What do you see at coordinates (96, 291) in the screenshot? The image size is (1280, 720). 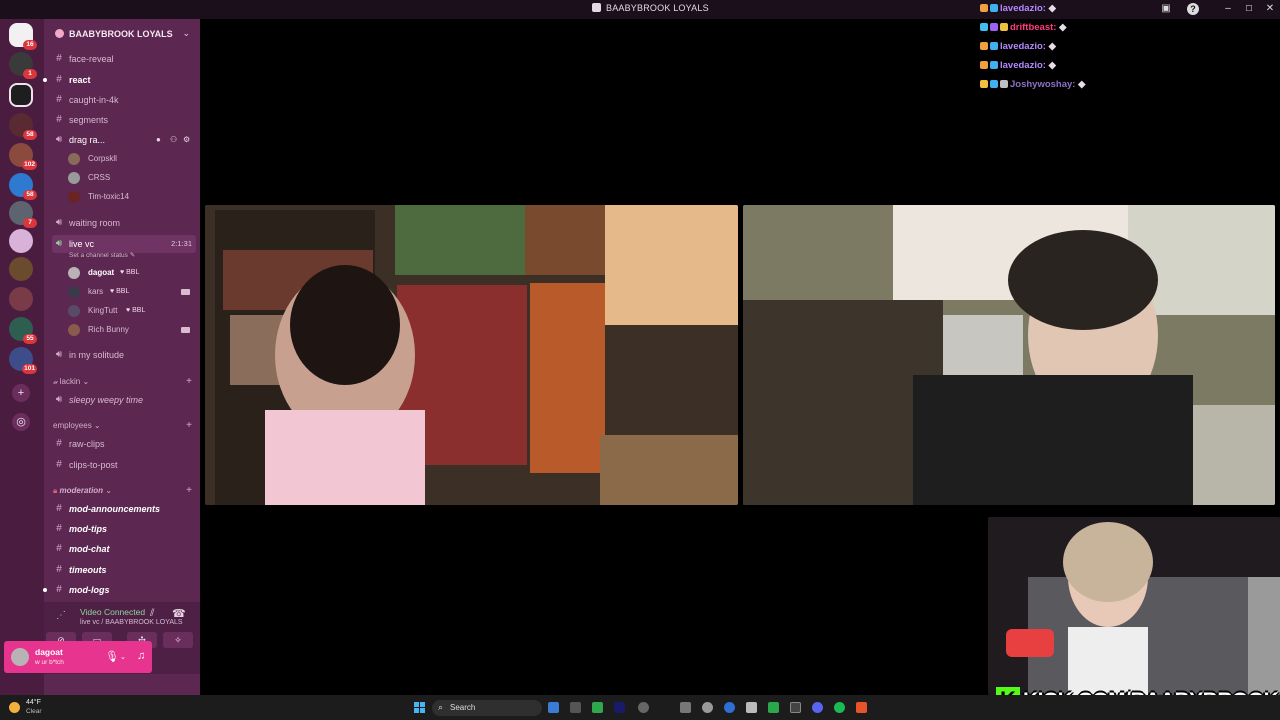 I see `voice-user-name: kars` at bounding box center [96, 291].